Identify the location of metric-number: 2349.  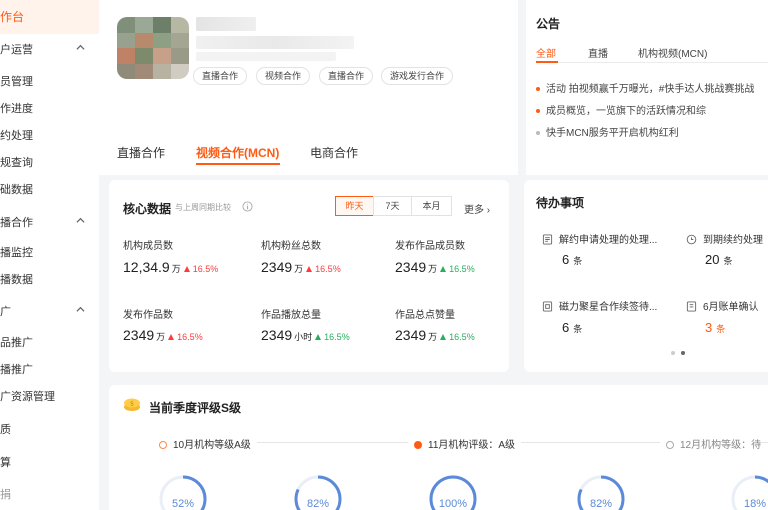
(411, 335).